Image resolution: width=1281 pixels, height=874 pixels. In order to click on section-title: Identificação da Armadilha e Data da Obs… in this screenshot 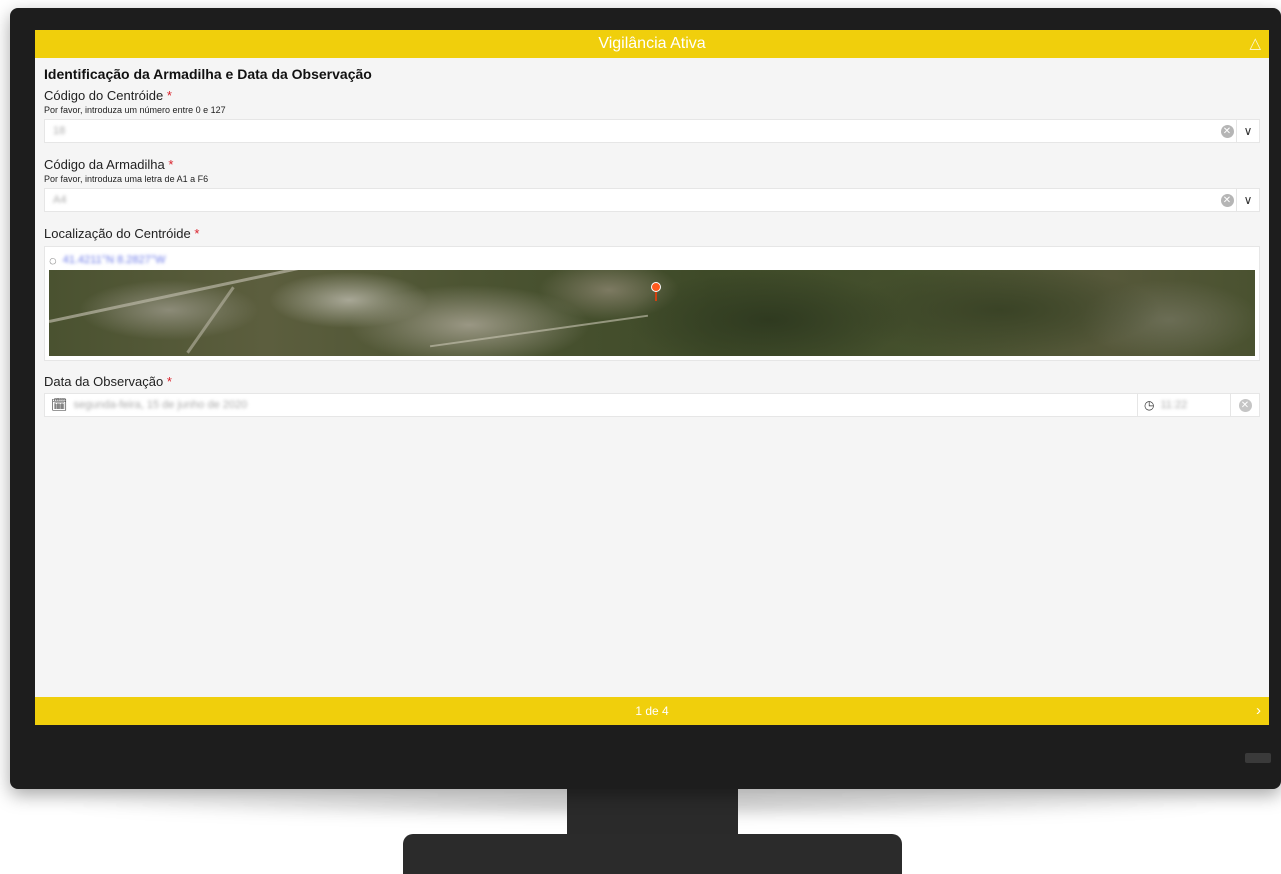, I will do `click(208, 74)`.